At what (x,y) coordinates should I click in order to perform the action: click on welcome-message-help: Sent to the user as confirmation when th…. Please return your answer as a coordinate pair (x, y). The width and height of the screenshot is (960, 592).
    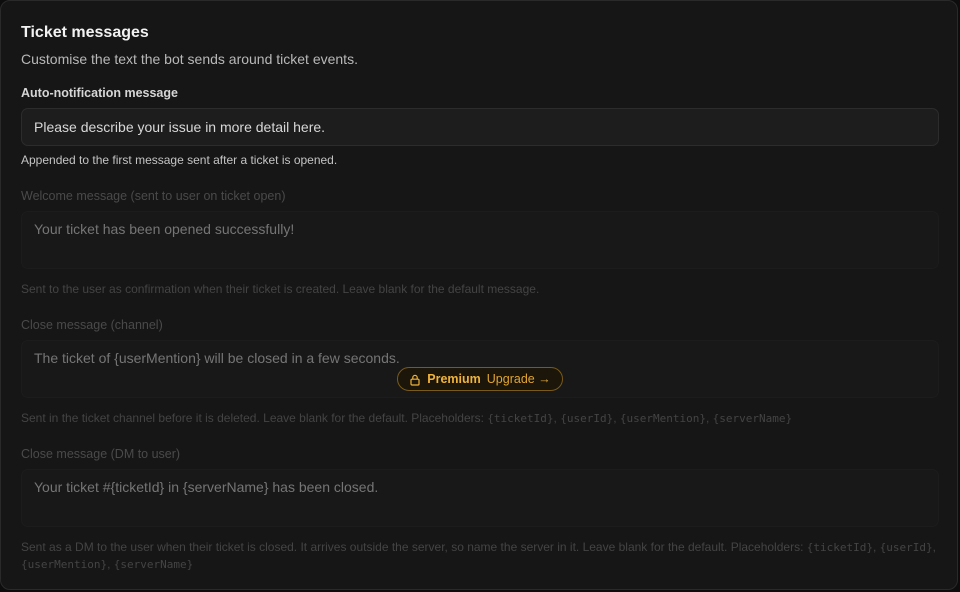
    Looking at the image, I should click on (280, 289).